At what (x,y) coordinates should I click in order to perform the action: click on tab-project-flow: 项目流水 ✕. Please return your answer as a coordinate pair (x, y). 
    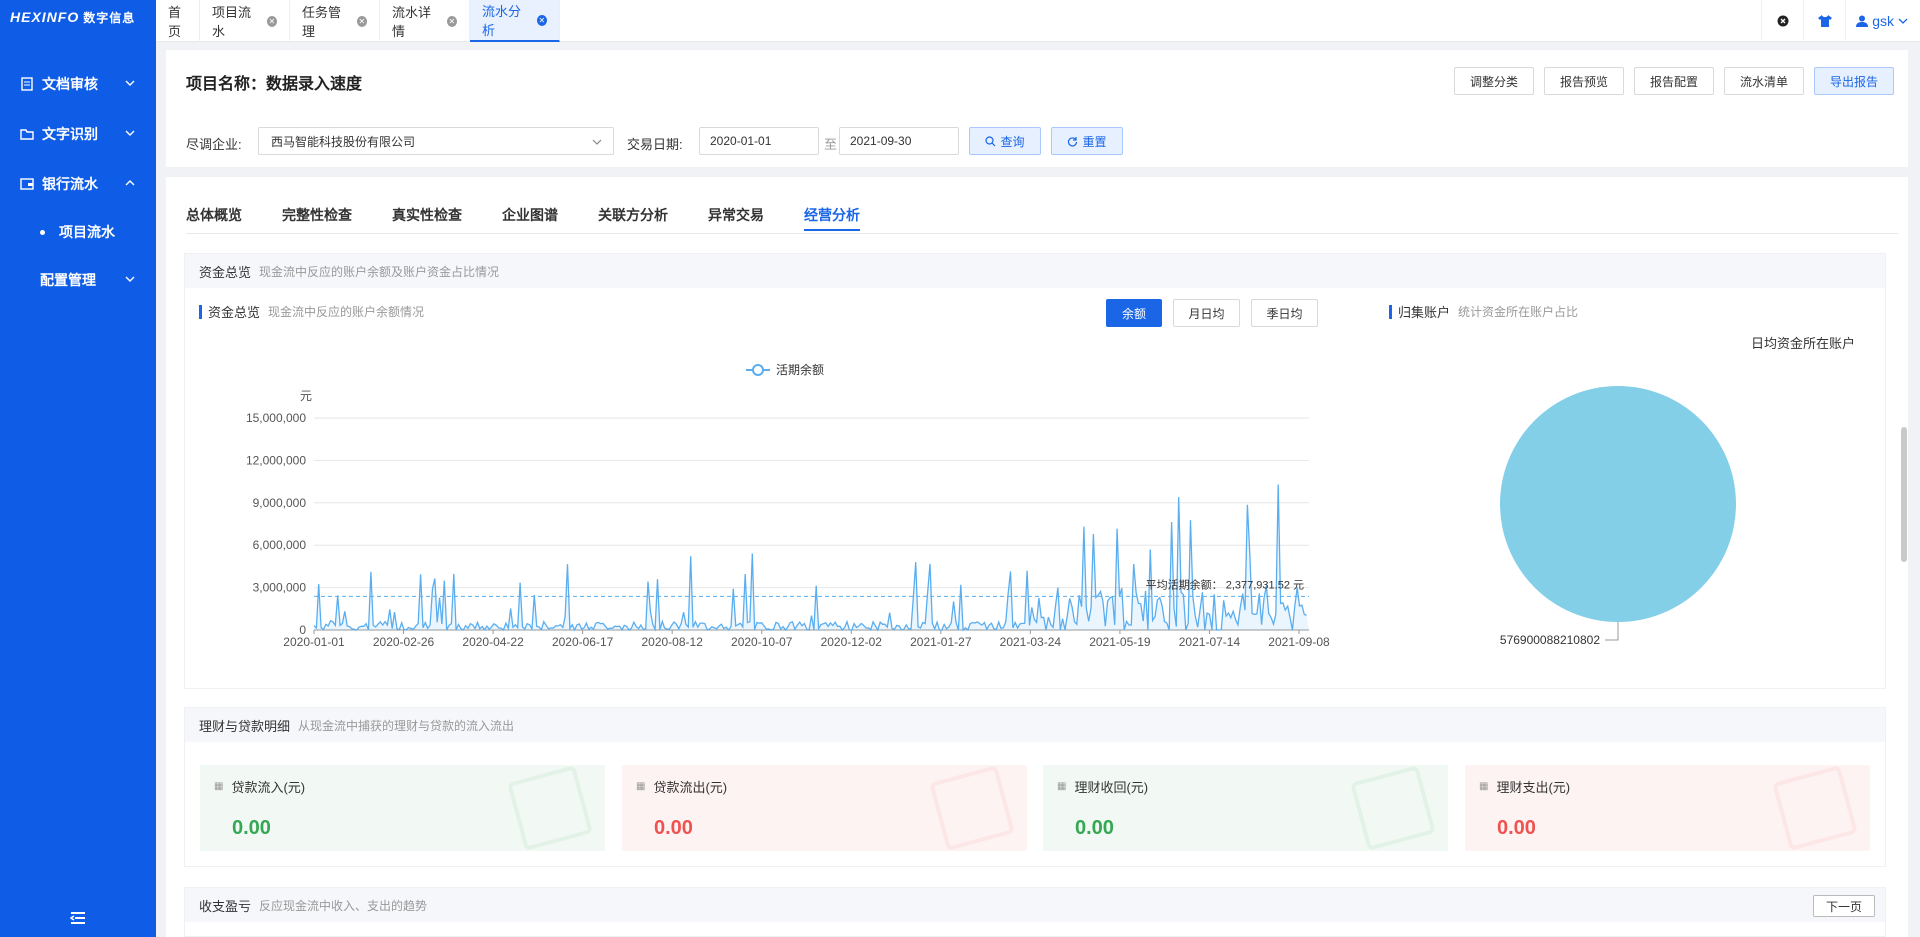
    Looking at the image, I should click on (245, 21).